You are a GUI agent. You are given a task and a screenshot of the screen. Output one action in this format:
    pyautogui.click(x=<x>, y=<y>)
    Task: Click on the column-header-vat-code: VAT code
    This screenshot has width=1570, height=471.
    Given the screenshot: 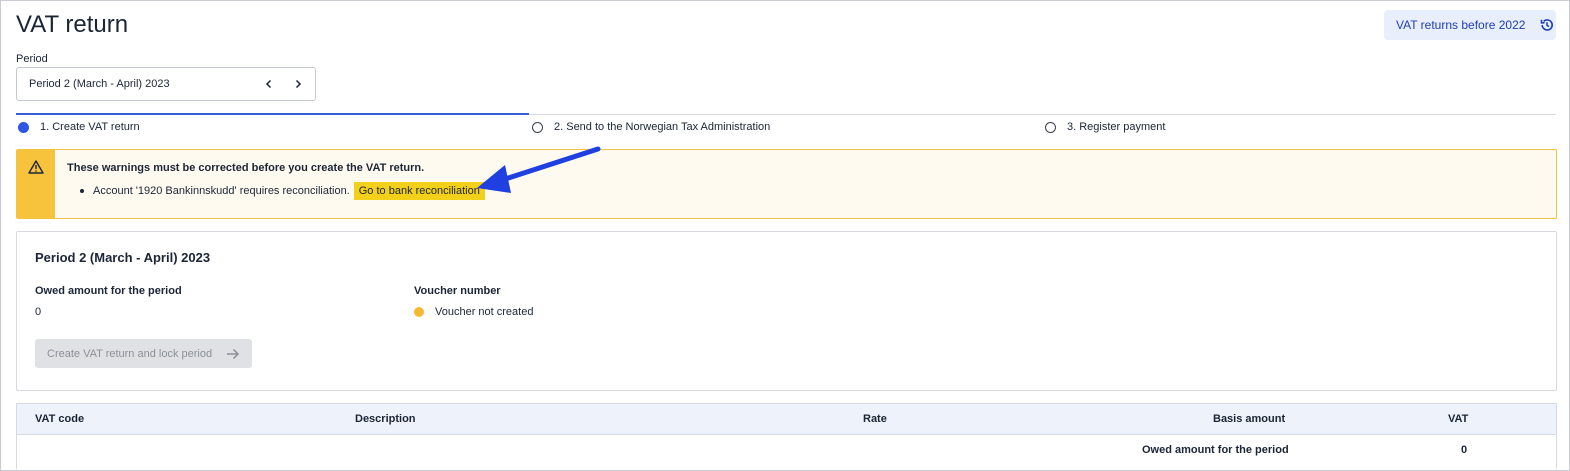 What is the action you would take?
    pyautogui.click(x=59, y=419)
    